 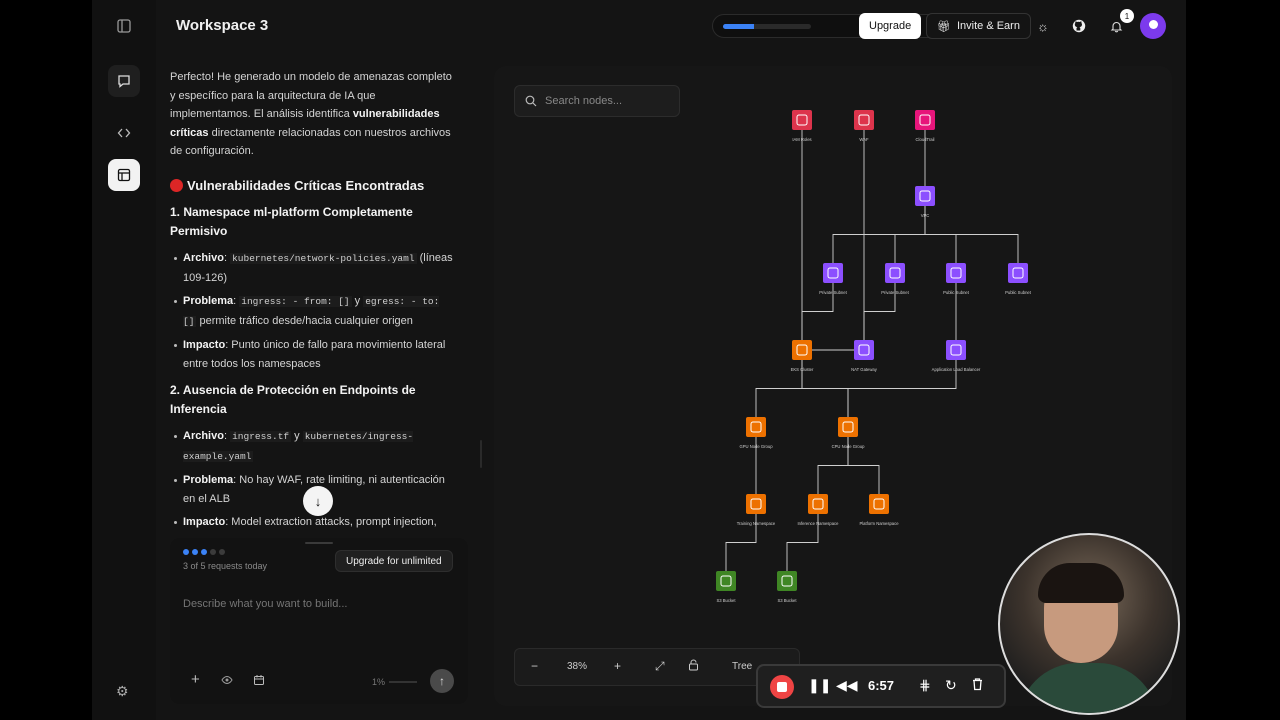 I want to click on diagram-node-train: Training Namespace, so click(x=756, y=510).